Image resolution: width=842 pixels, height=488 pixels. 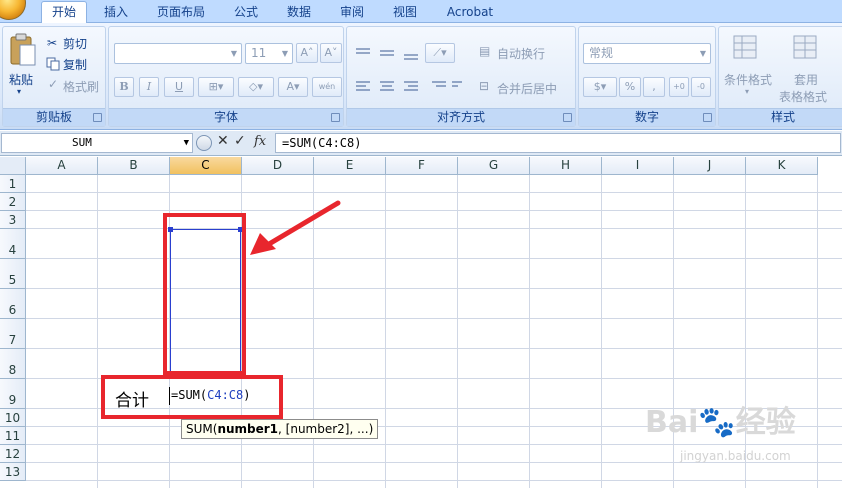 What do you see at coordinates (75, 43) in the screenshot?
I see `cut-button: 剪切` at bounding box center [75, 43].